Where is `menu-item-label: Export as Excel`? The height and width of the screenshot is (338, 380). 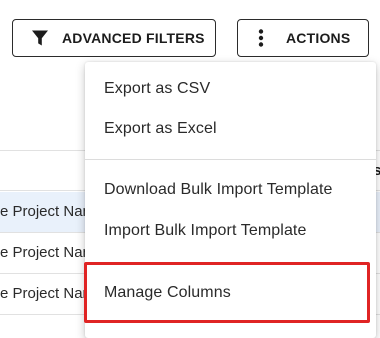
menu-item-label: Export as Excel is located at coordinates (160, 128).